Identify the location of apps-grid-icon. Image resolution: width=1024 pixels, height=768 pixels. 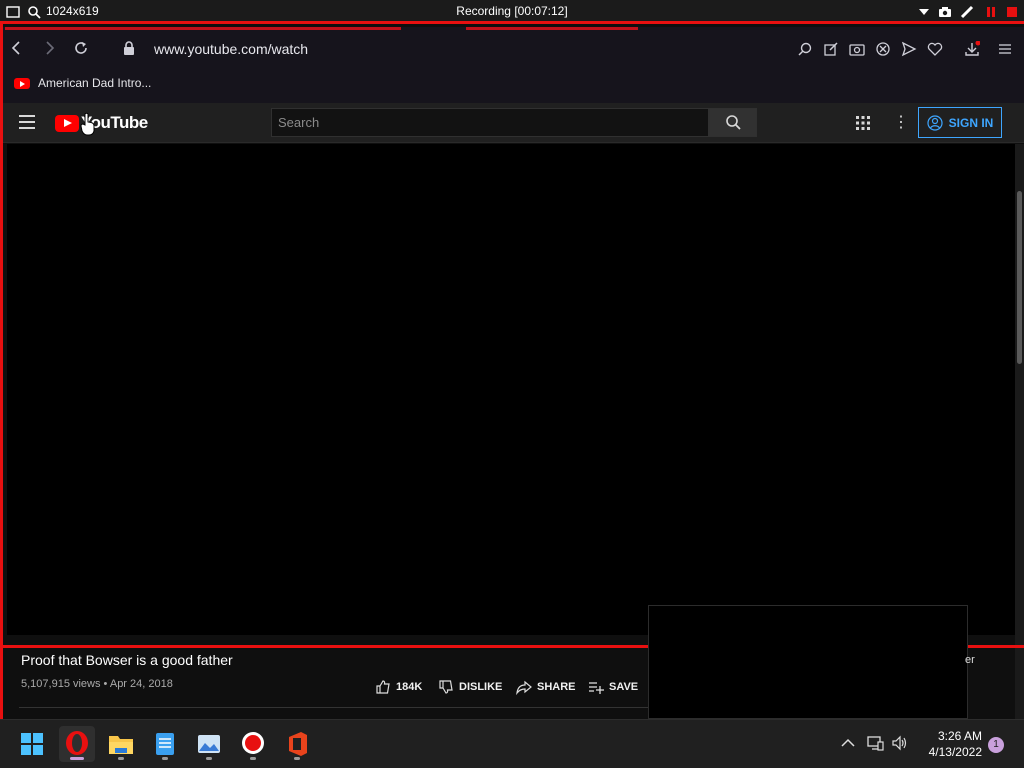
(863, 123).